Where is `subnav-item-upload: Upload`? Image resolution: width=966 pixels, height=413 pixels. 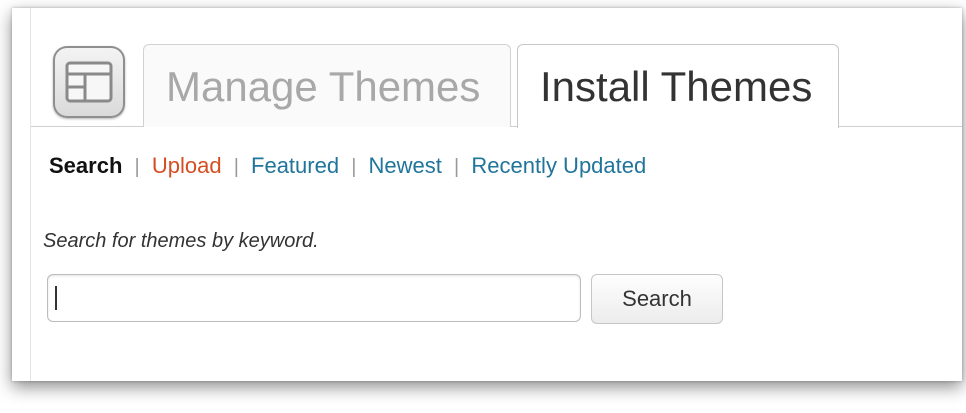
subnav-item-upload: Upload is located at coordinates (187, 166).